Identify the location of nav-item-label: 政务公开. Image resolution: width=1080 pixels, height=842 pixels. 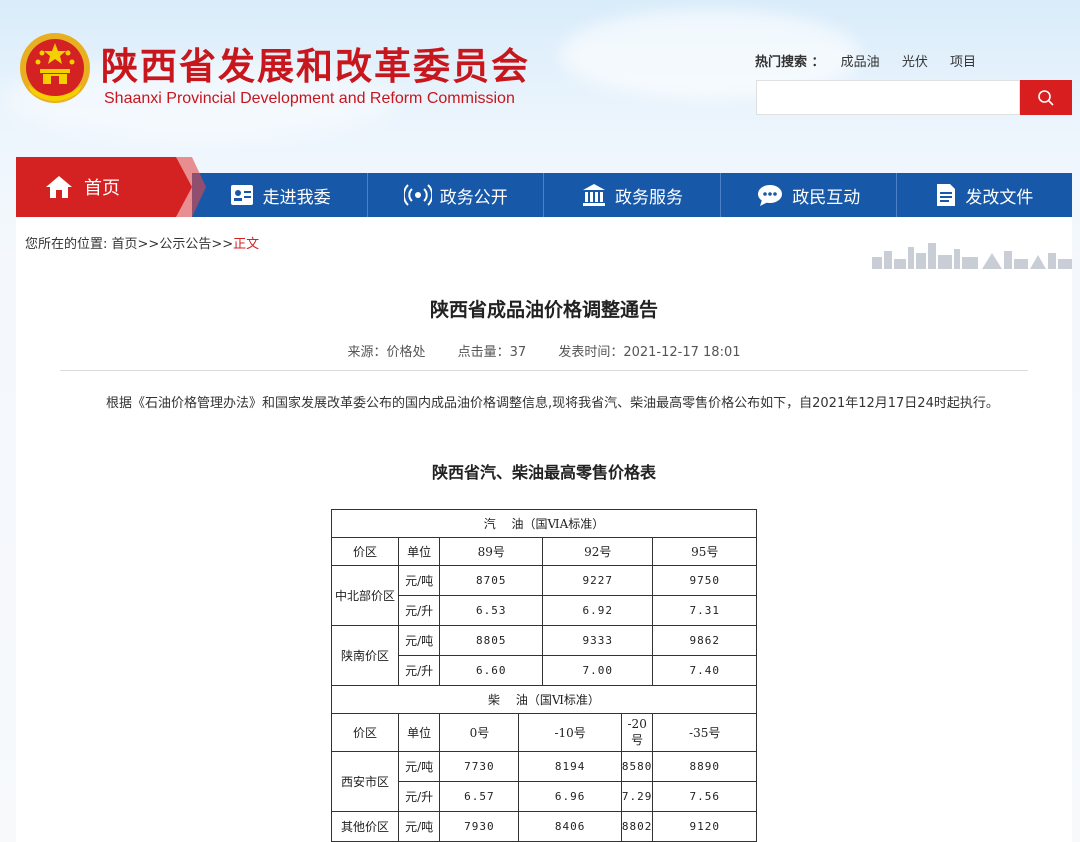
(473, 197).